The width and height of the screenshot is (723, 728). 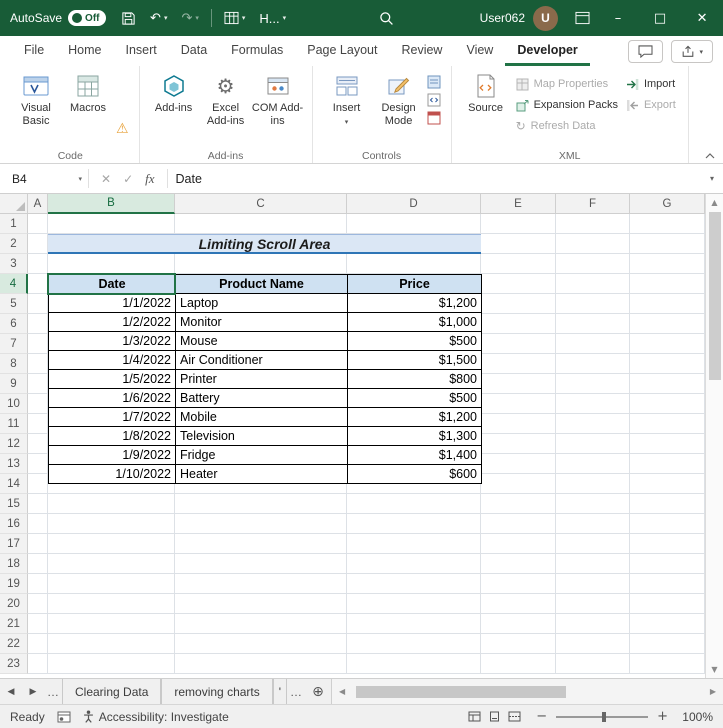 I want to click on cell-A1, so click(x=38, y=224).